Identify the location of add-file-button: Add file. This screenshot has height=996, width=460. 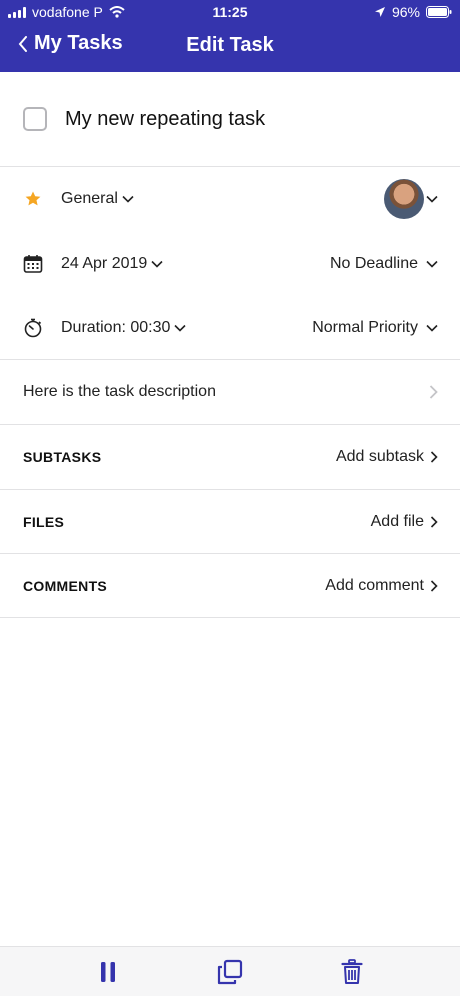
(404, 522).